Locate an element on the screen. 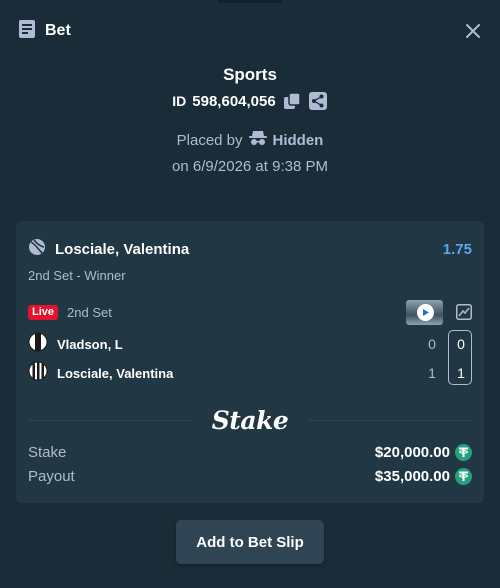 Image resolution: width=500 pixels, height=588 pixels. copy-icon is located at coordinates (292, 100).